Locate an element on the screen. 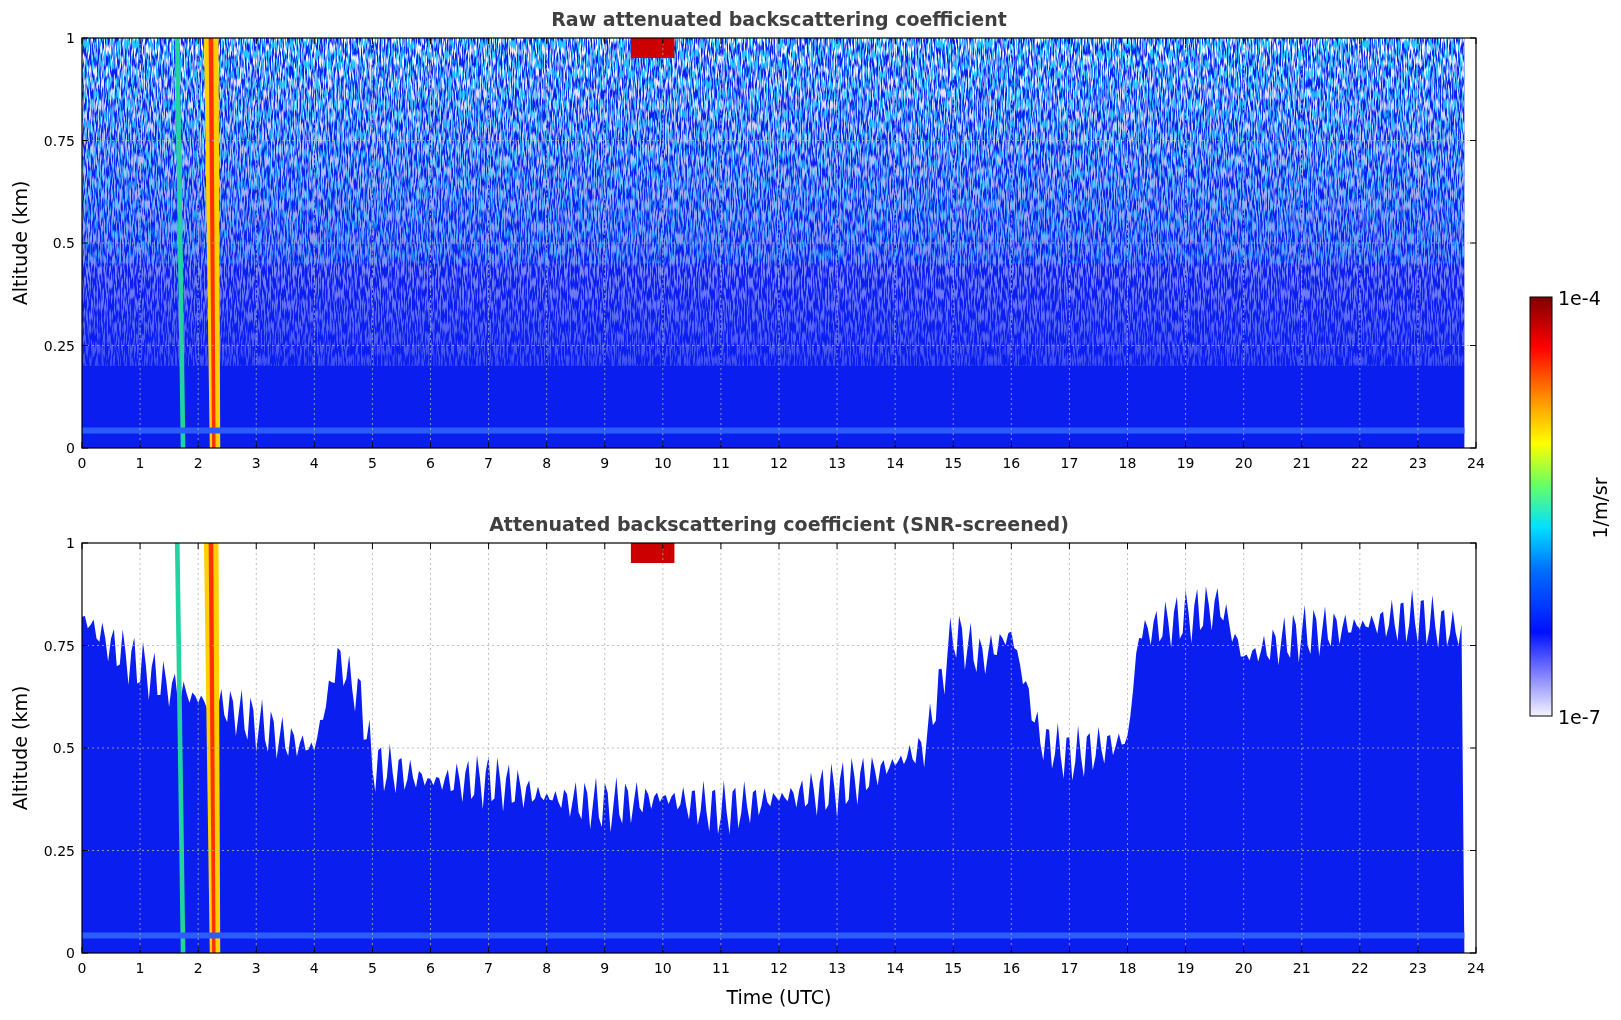 This screenshot has height=1020, width=1621. axis-label: Time (UTC) is located at coordinates (779, 997).